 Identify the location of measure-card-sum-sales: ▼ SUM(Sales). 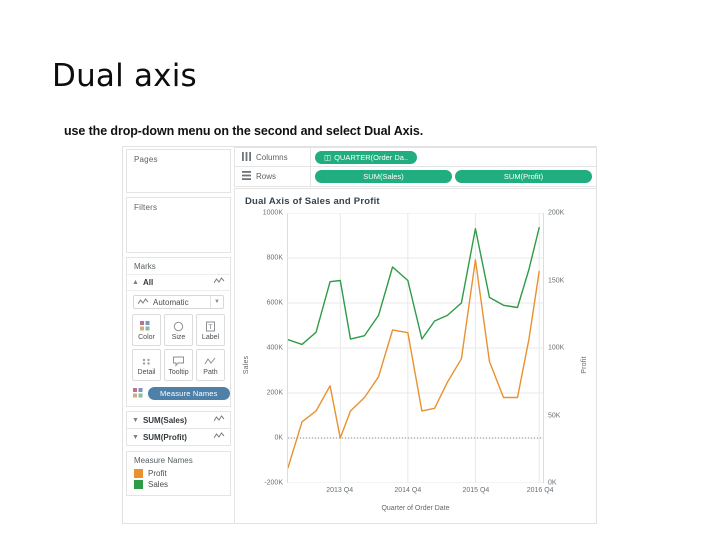
(178, 420).